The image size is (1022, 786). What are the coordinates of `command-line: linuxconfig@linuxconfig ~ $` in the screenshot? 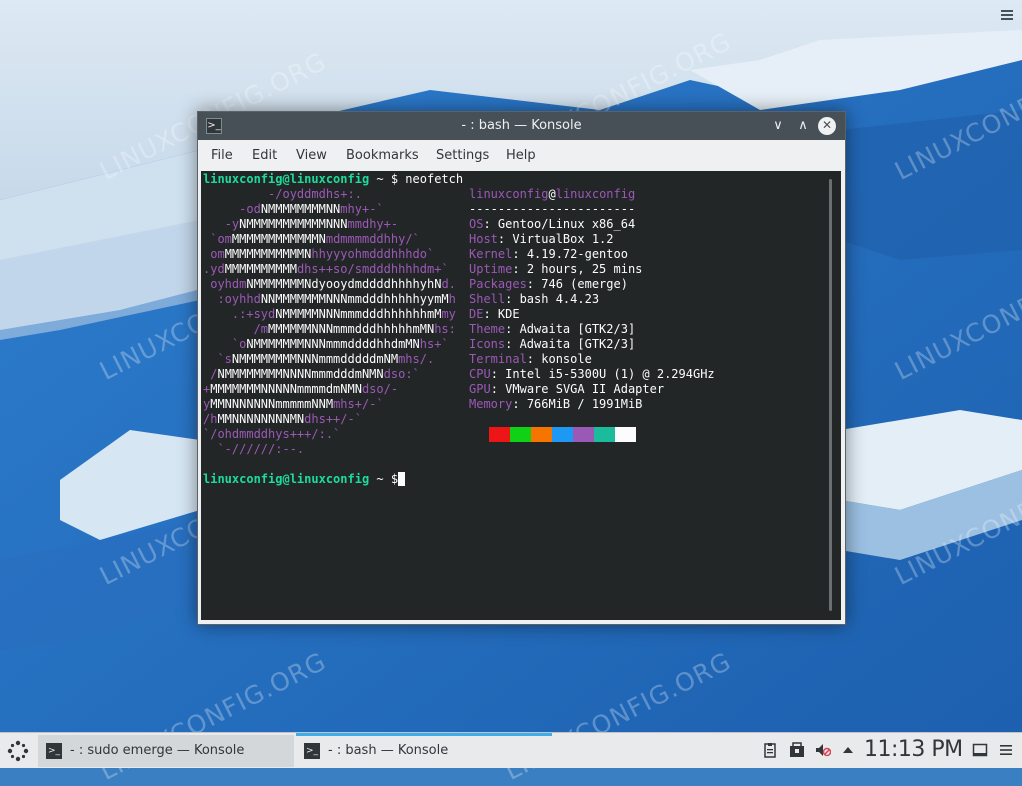 It's located at (304, 479).